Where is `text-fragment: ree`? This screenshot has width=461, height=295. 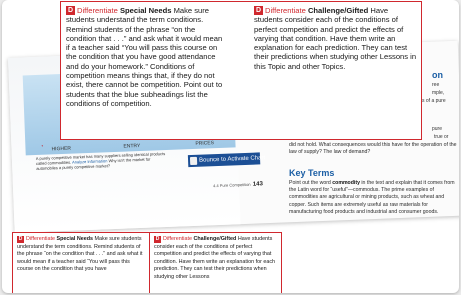 text-fragment: ree is located at coordinates (436, 85).